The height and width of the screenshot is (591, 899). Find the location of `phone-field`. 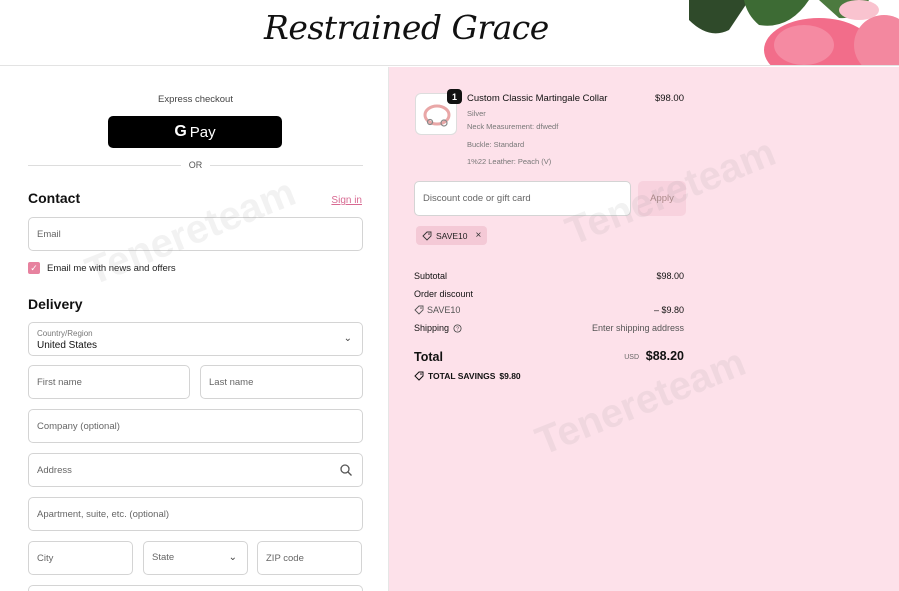

phone-field is located at coordinates (195, 588).